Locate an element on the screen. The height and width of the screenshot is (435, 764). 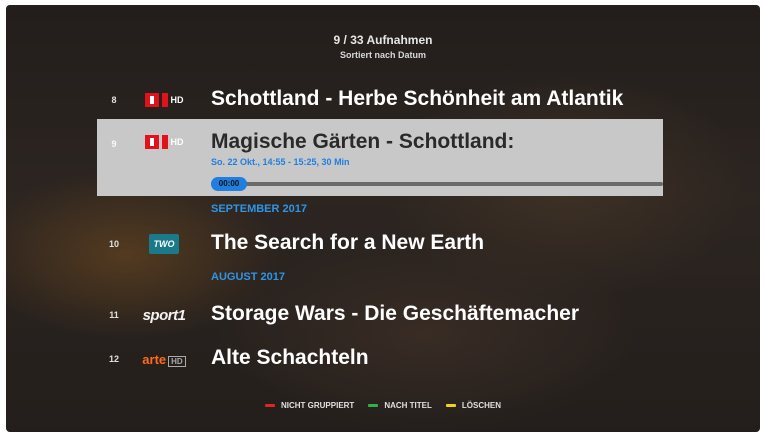
recording-title: Alte Schachteln is located at coordinates (290, 357).